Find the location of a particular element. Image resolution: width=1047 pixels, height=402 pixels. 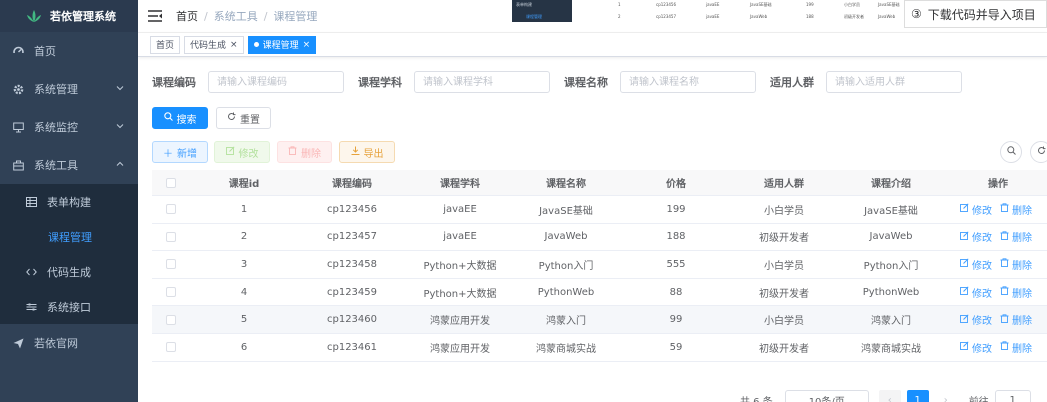

sidebar-item-label: 系统管理 is located at coordinates (56, 89).